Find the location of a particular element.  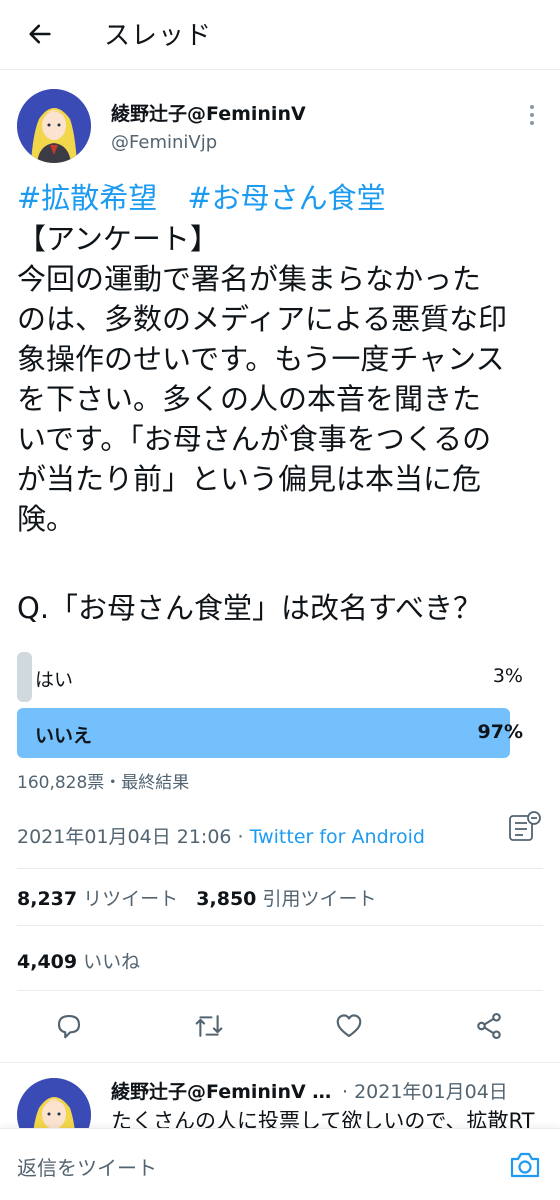

like-label: いいね is located at coordinates (112, 962).